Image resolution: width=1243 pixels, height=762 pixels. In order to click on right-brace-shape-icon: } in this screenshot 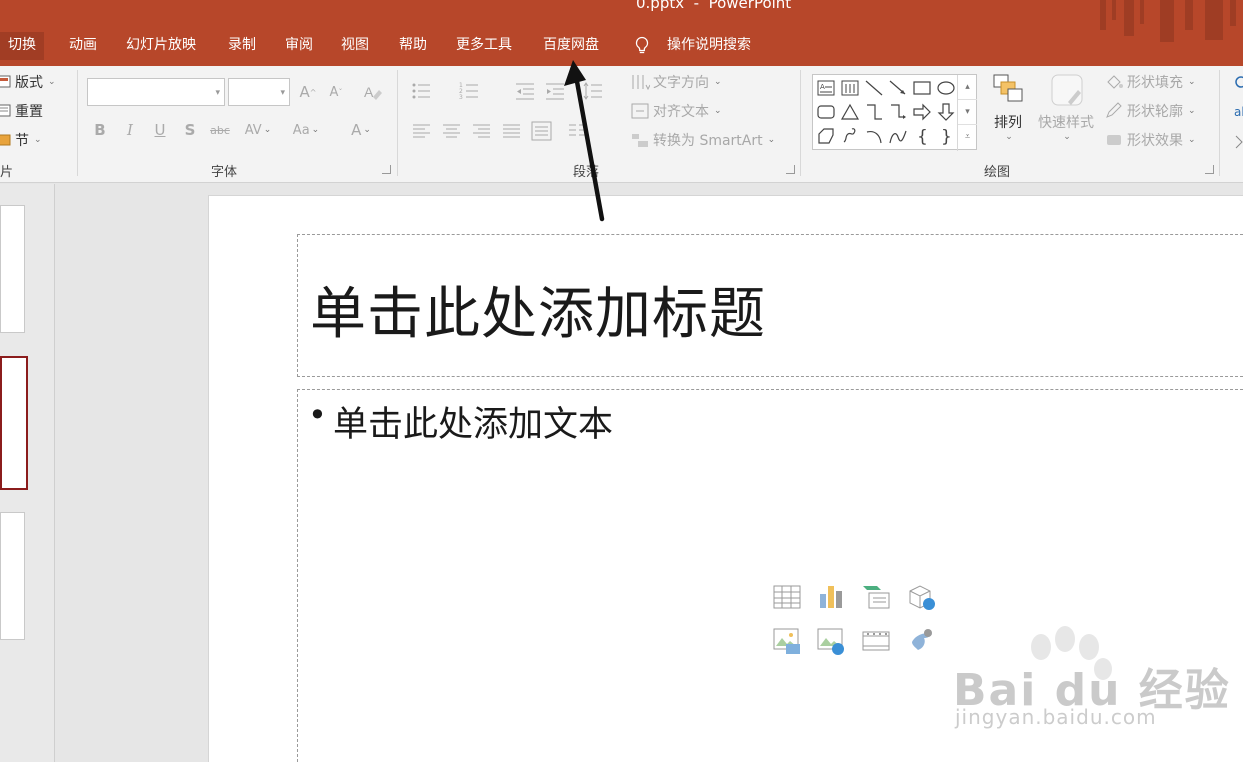, I will do `click(946, 136)`.